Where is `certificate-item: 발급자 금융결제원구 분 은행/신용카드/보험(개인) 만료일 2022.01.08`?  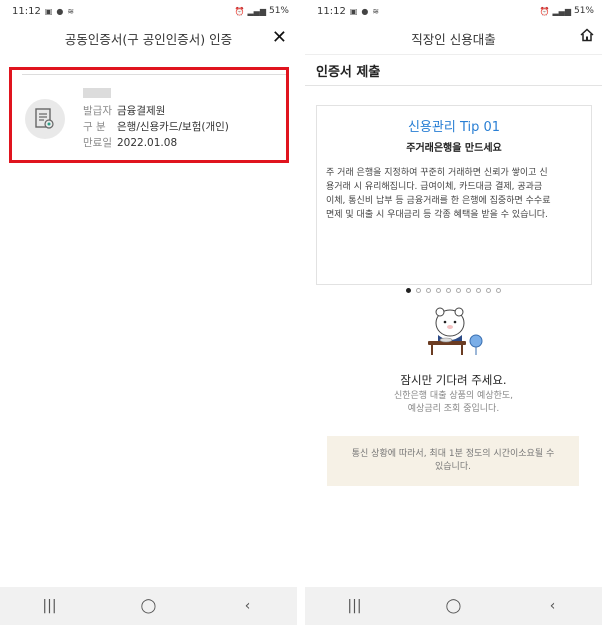
certificate-item: 발급자 금융결제원구 분 은행/신용카드/보험(개인) 만료일 2022.01.08 is located at coordinates (154, 116).